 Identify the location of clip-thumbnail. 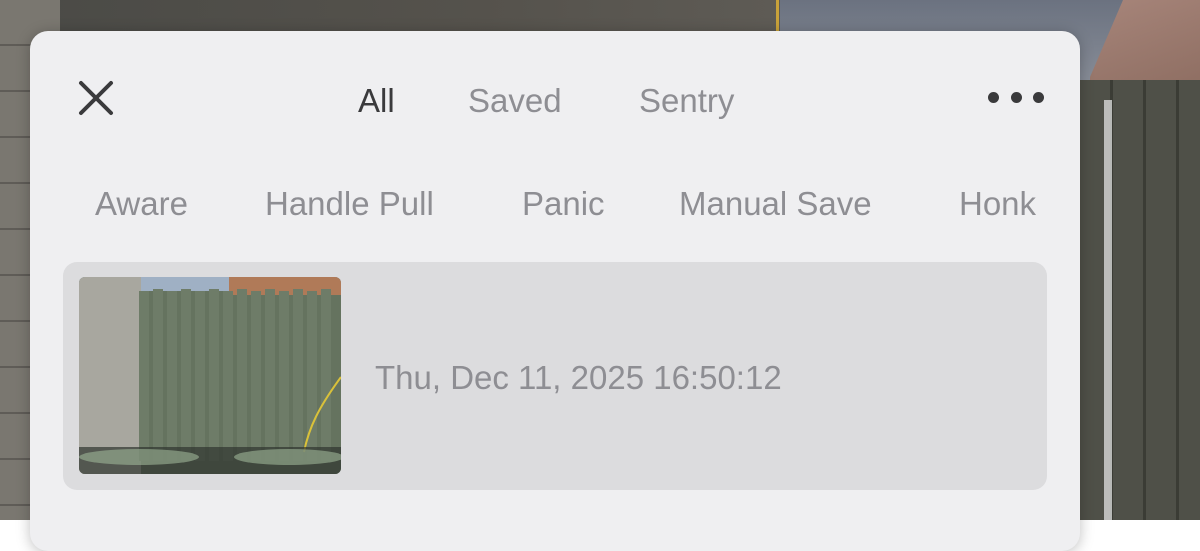
(210, 375).